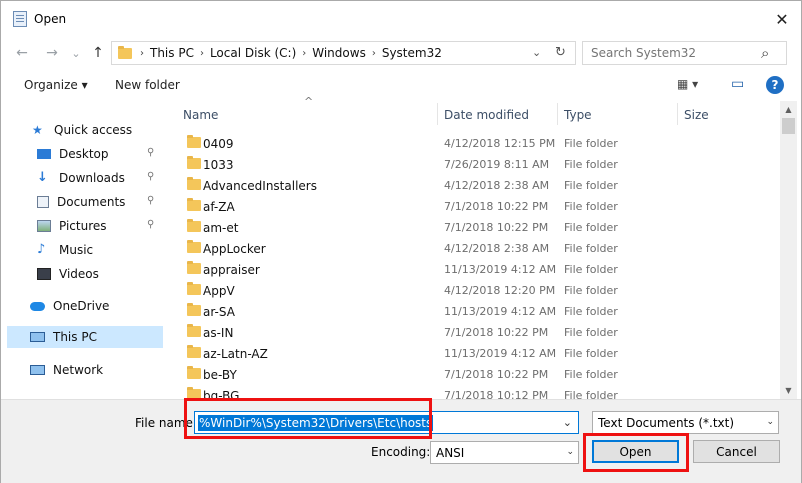 The width and height of the screenshot is (802, 483). Describe the element at coordinates (788, 390) in the screenshot. I see `scroll-down-icon: ▼` at that location.